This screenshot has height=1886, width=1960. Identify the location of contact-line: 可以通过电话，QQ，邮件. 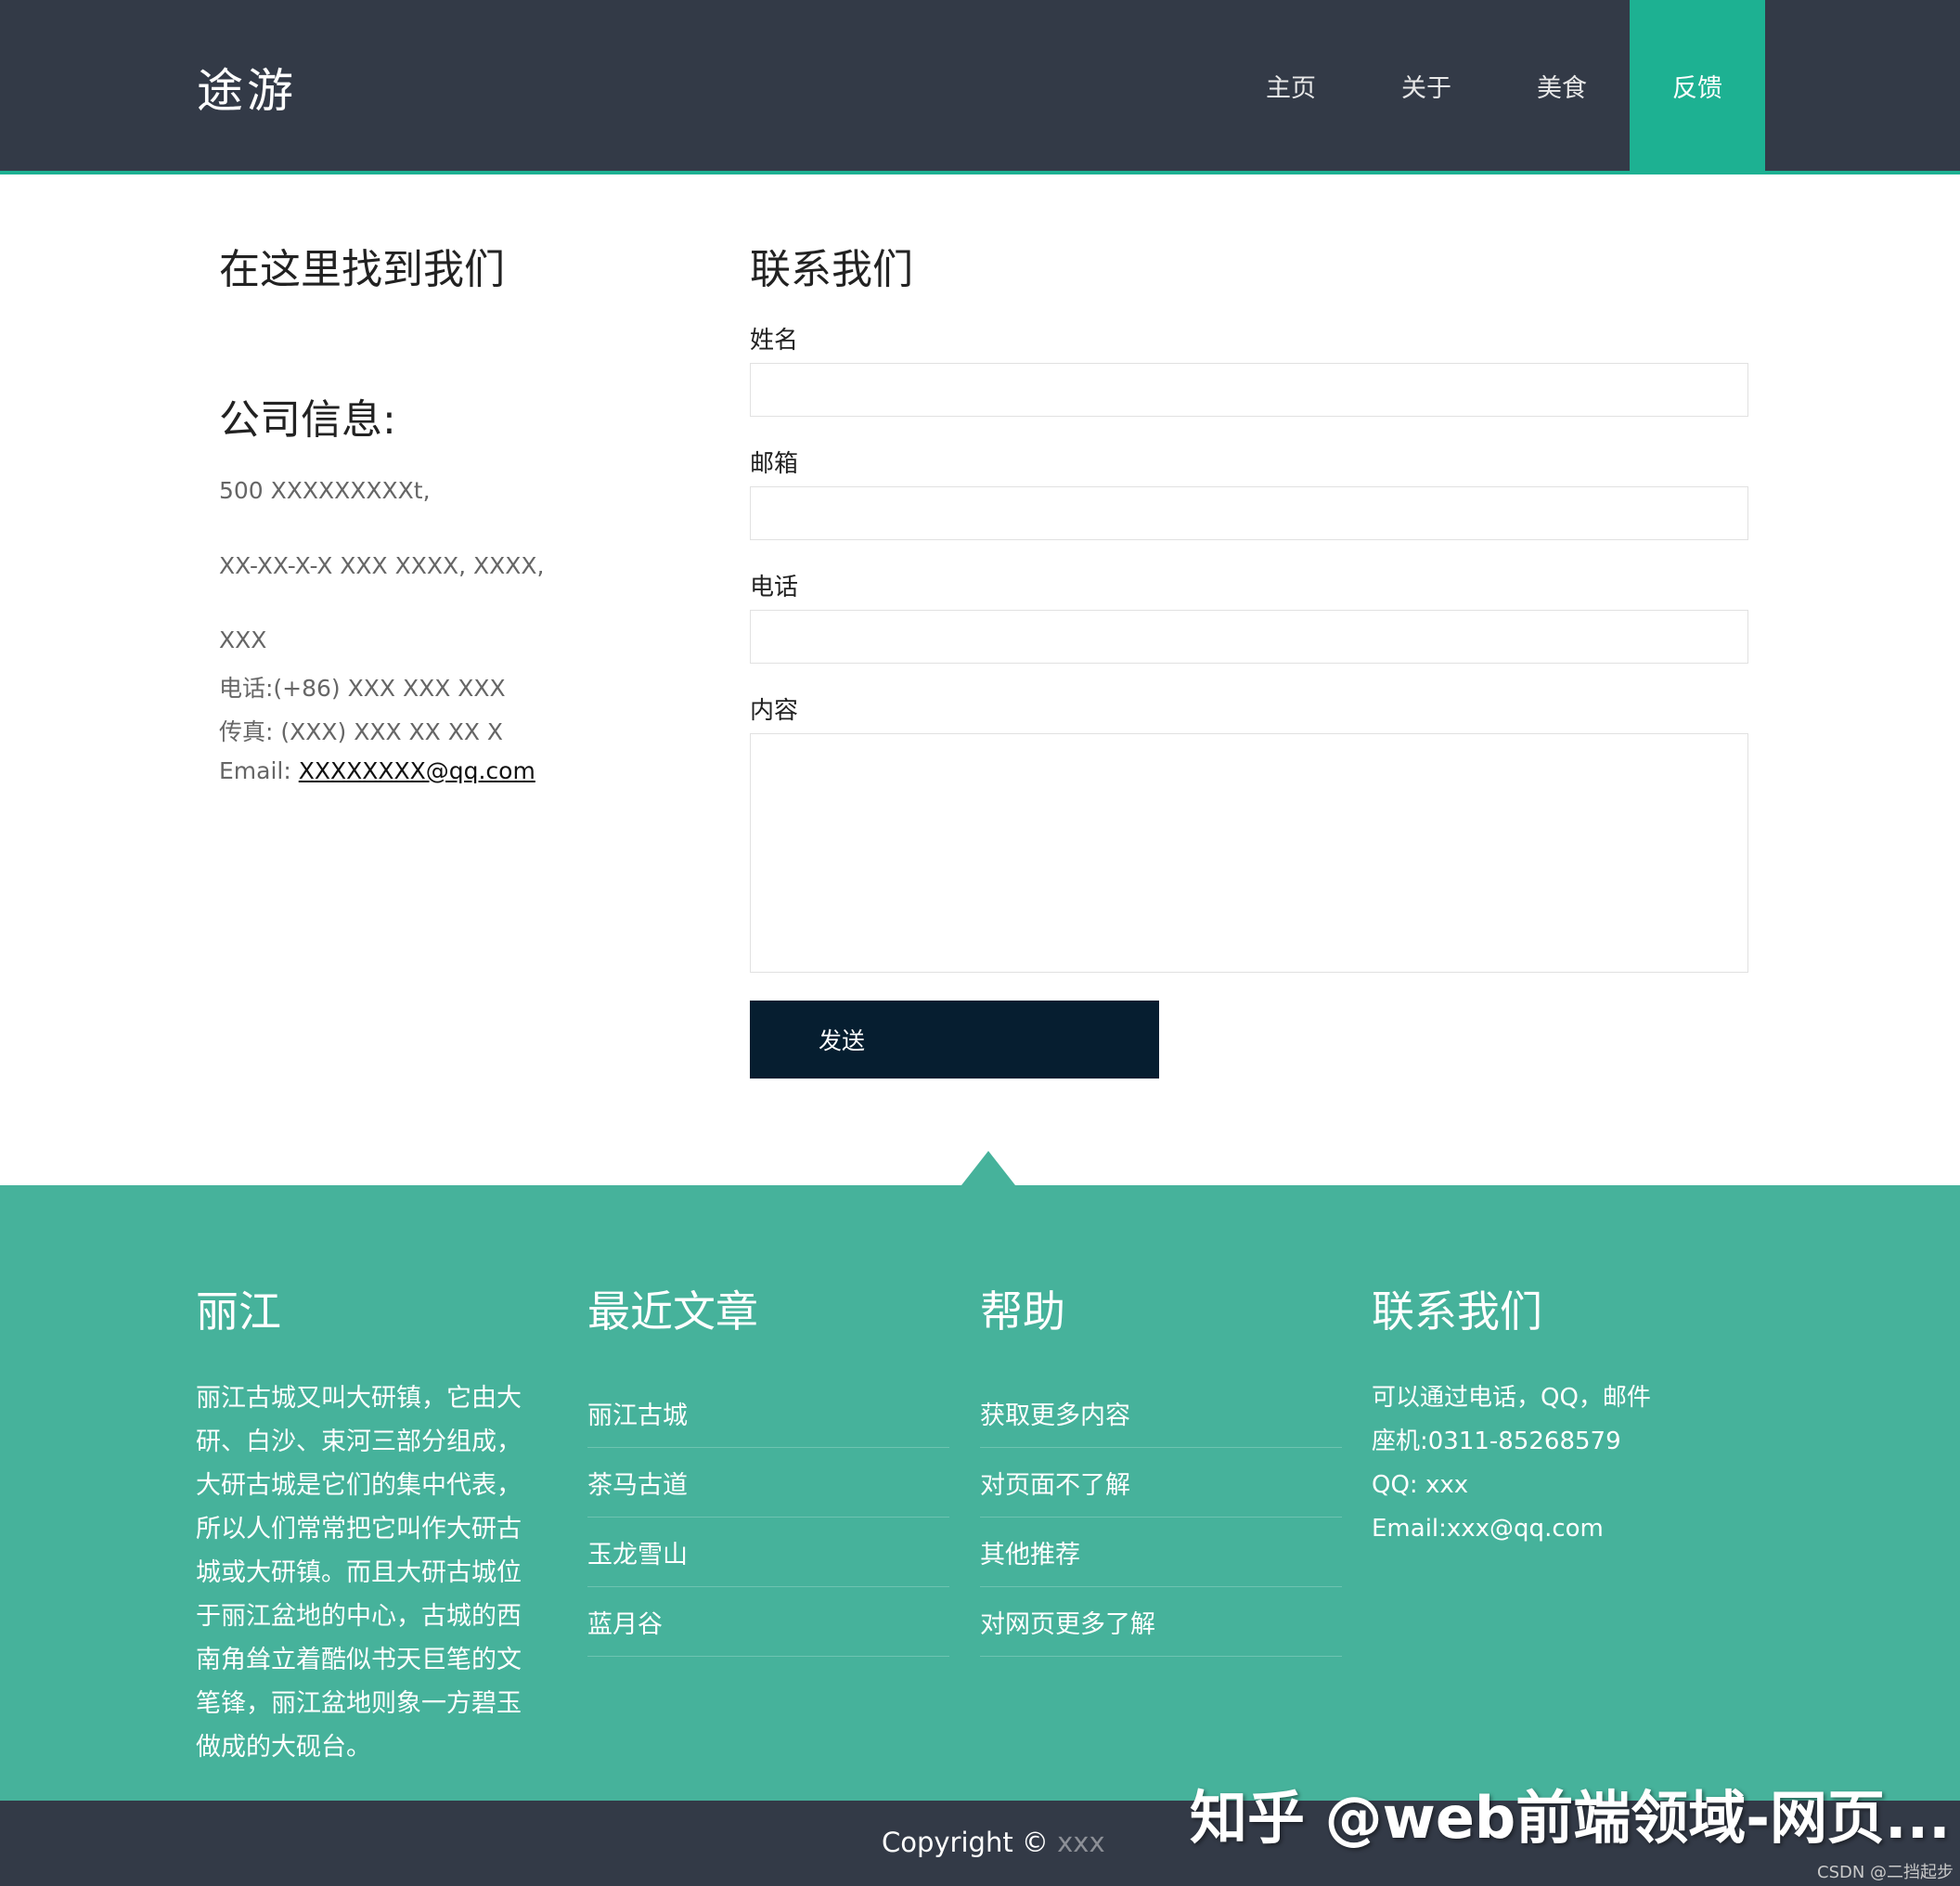
(1511, 1398).